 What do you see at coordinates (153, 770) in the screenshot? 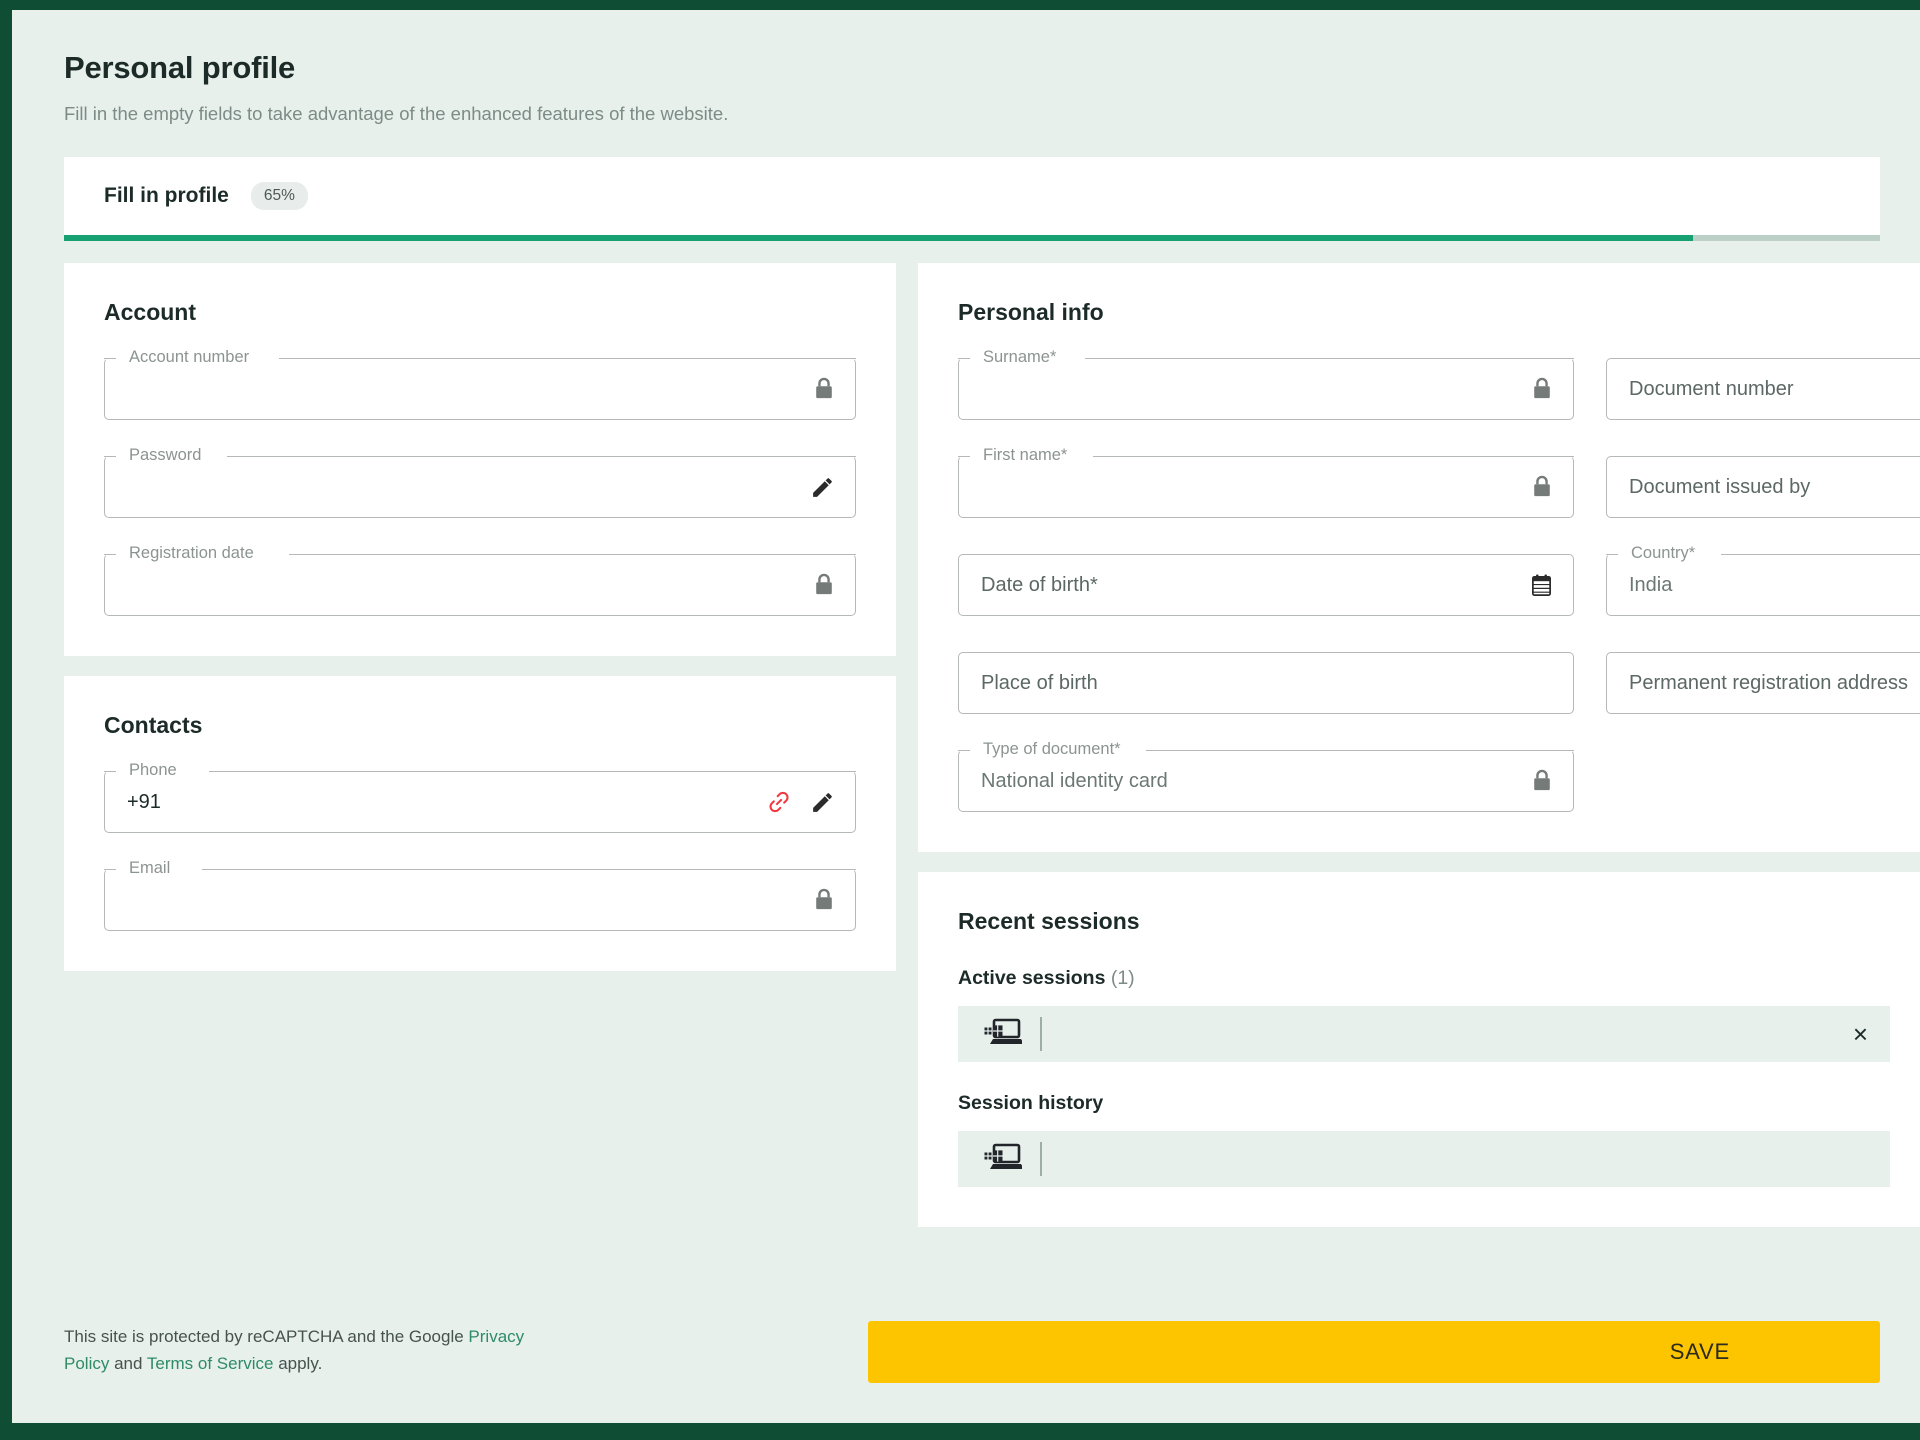
I see `field-label: Phone` at bounding box center [153, 770].